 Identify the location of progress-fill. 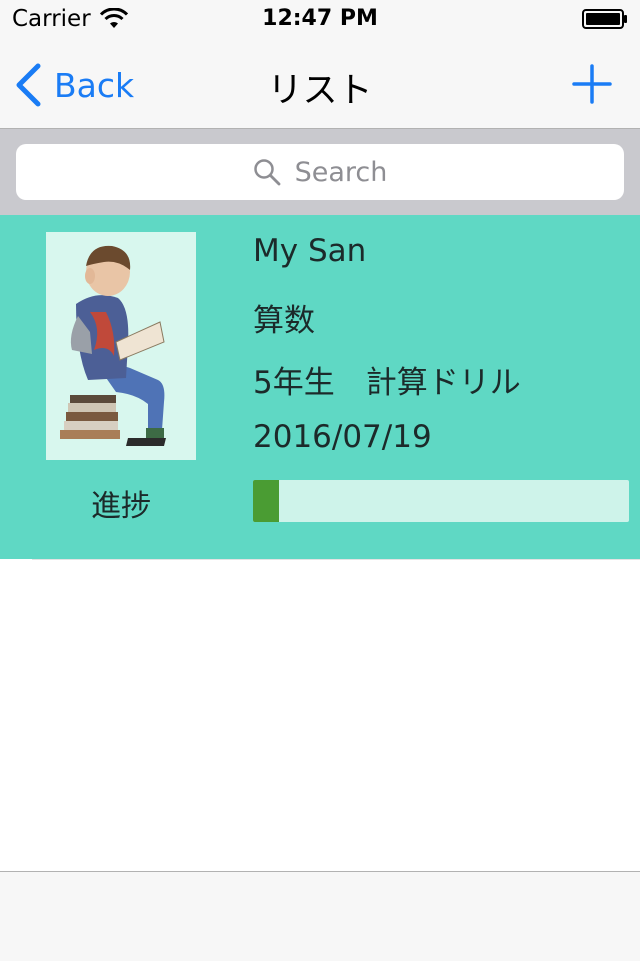
(266, 501).